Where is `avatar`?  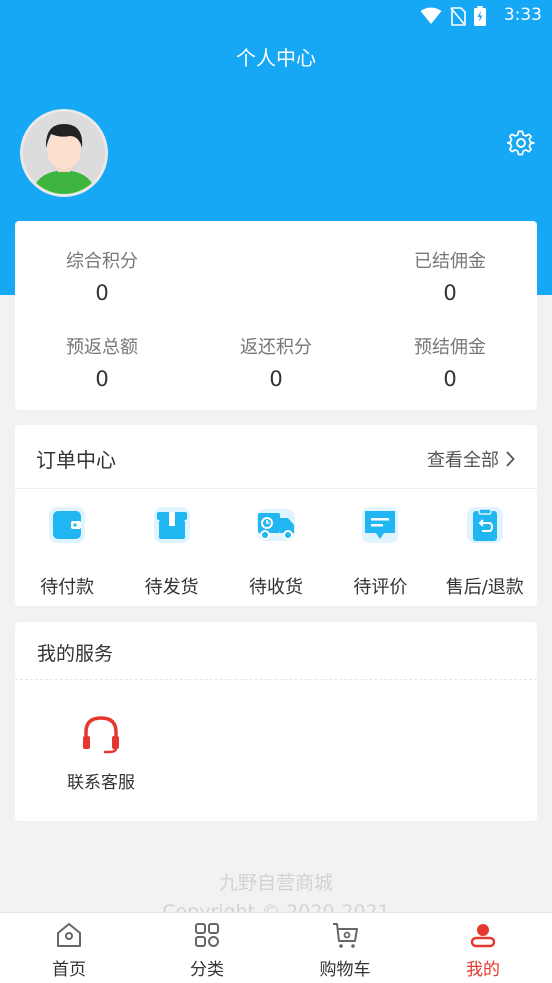 avatar is located at coordinates (64, 153).